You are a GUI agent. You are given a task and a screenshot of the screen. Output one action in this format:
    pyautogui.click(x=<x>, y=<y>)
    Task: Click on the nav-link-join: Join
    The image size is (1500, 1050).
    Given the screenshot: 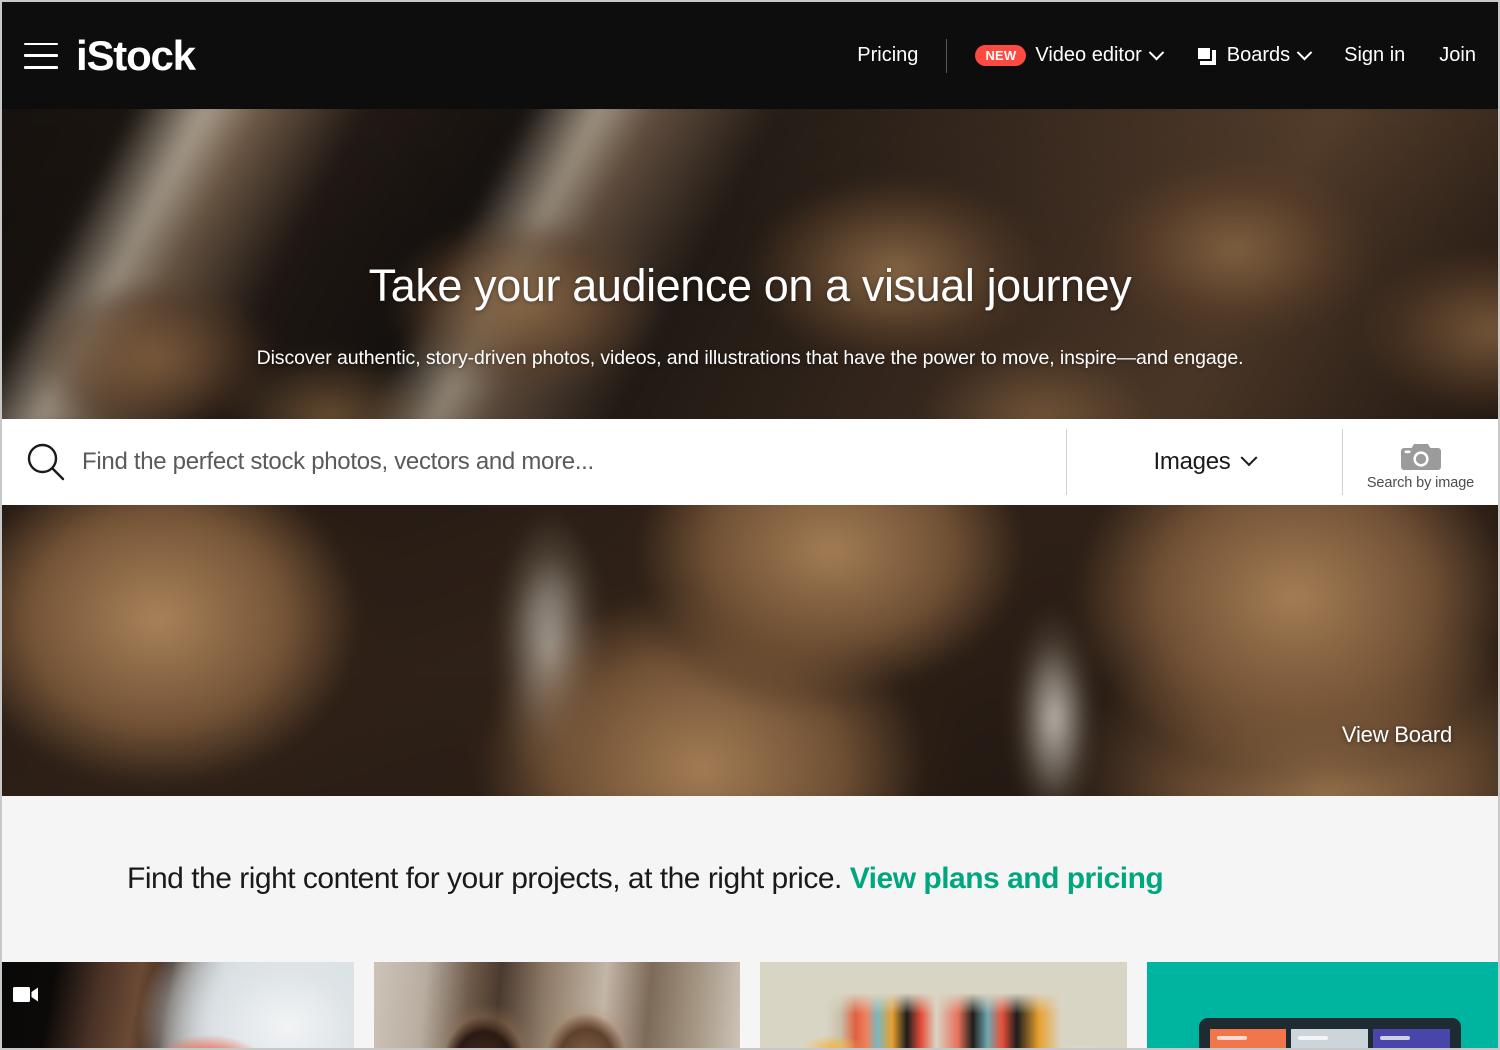 What is the action you would take?
    pyautogui.click(x=1457, y=55)
    